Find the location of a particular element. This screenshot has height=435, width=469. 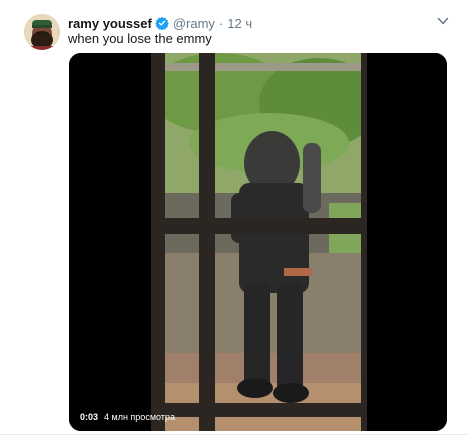

author-handle: @ramy is located at coordinates (194, 23).